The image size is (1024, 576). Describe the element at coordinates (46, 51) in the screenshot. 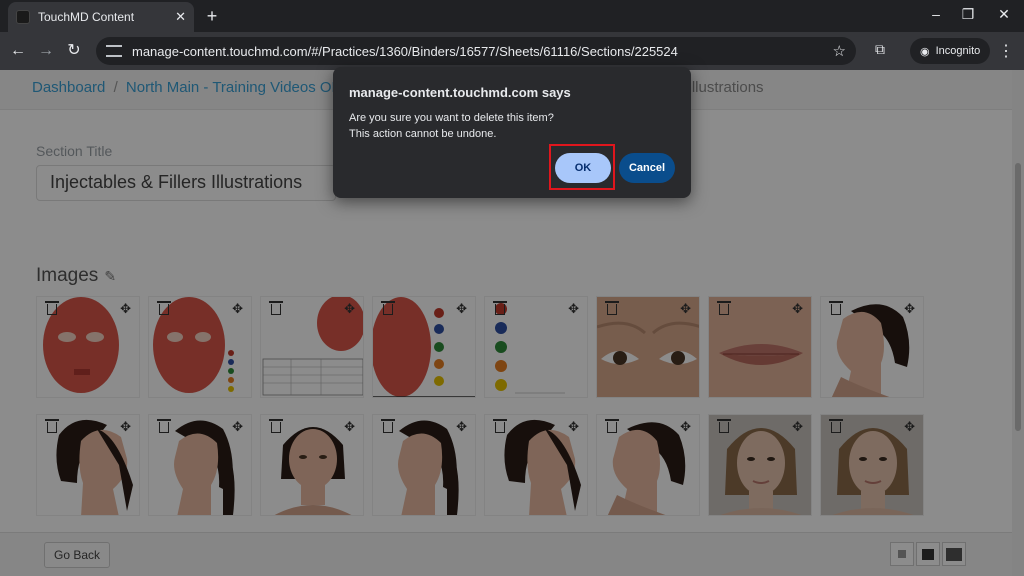

I see `forward-icon: →` at that location.